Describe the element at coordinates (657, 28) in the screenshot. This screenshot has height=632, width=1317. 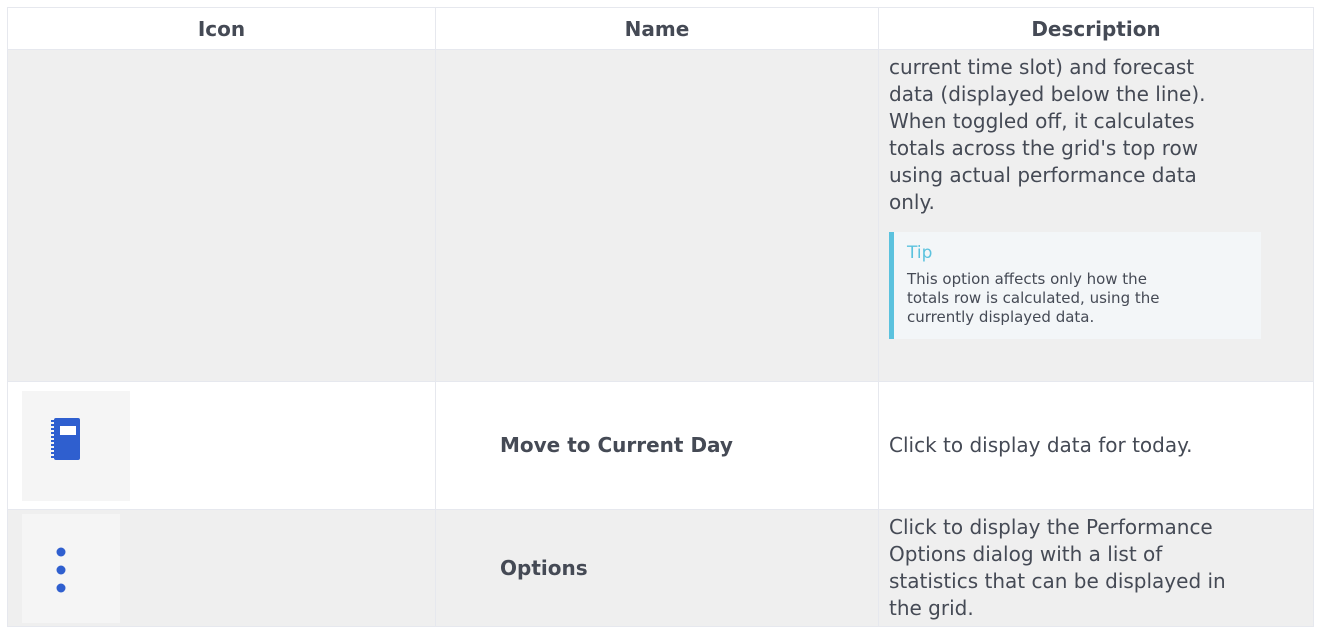
I see `column-header-name: Name` at that location.